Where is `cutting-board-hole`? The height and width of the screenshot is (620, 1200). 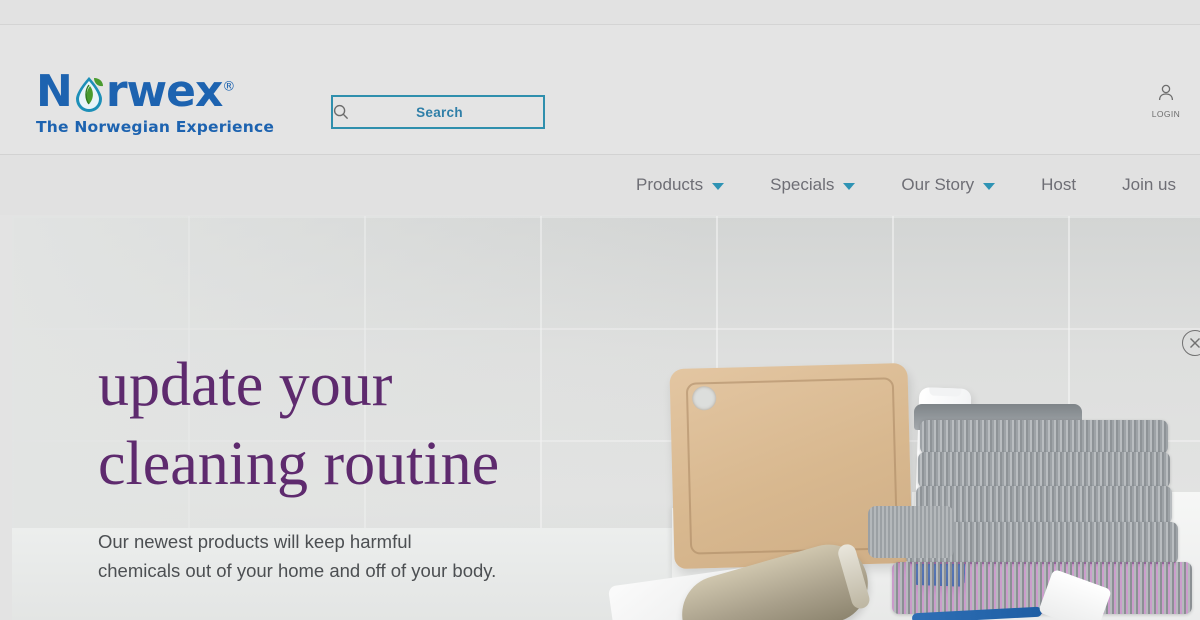 cutting-board-hole is located at coordinates (704, 398).